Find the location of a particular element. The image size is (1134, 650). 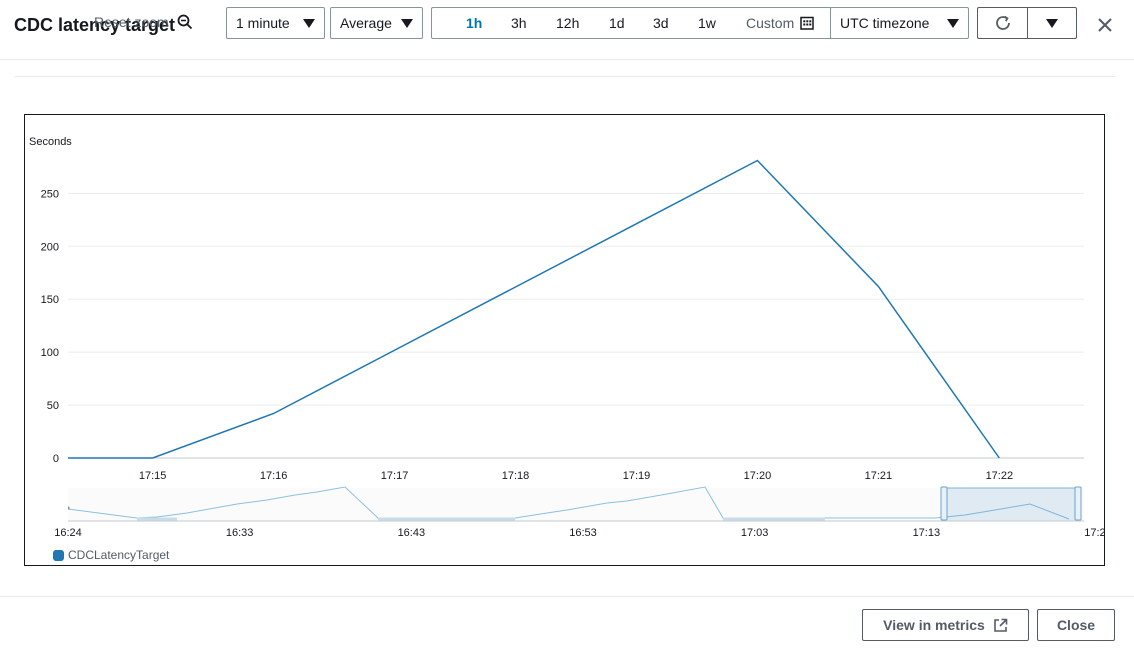

x-tick-label: 17:16 is located at coordinates (274, 476).